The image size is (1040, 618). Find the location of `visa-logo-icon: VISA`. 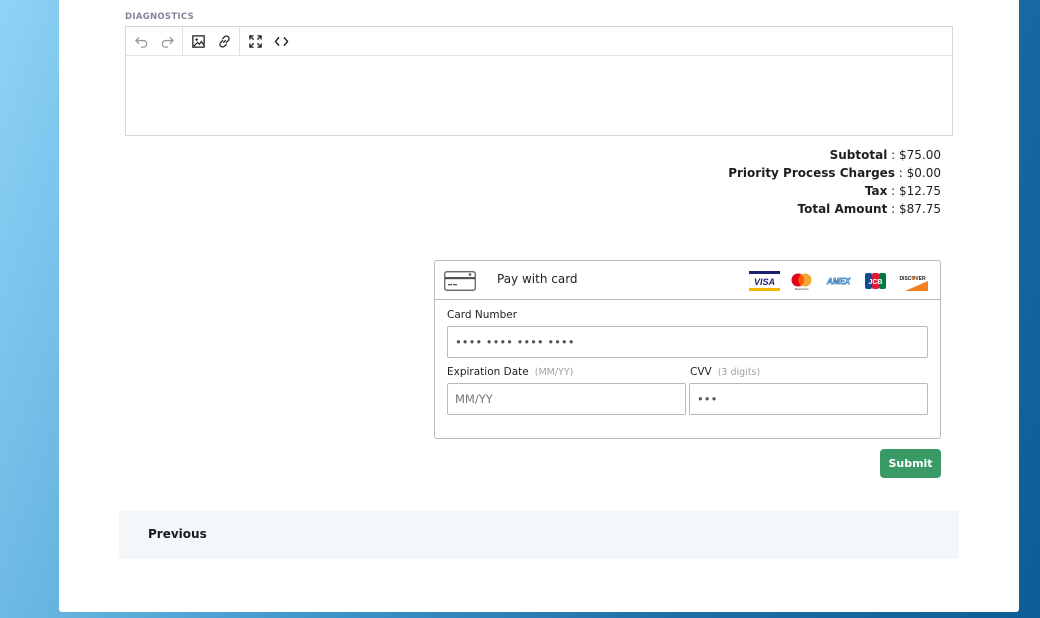

visa-logo-icon: VISA is located at coordinates (764, 281).